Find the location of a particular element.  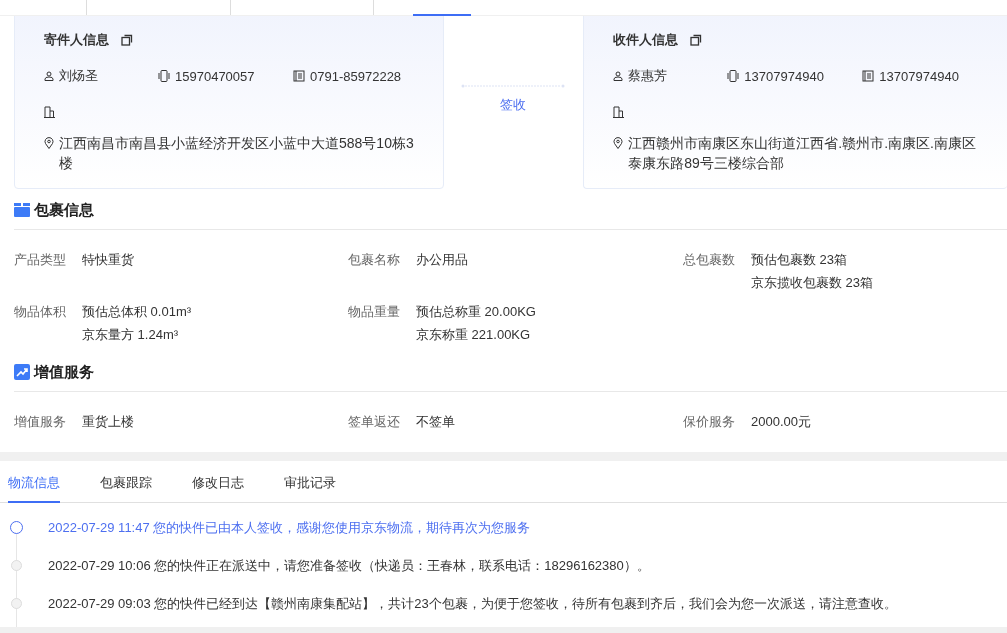

card-title: 收件人信息 is located at coordinates (646, 40).